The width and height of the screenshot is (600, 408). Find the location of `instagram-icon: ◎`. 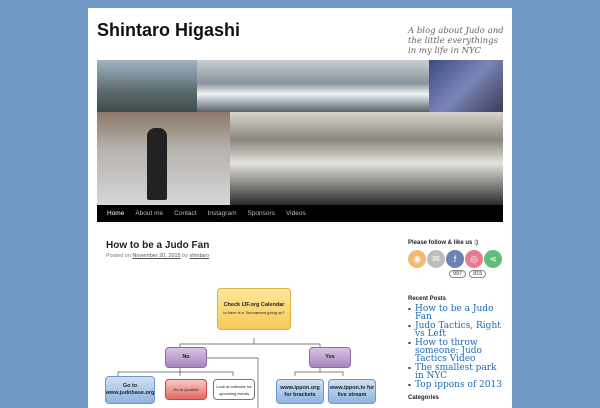

instagram-icon: ◎ is located at coordinates (474, 259).